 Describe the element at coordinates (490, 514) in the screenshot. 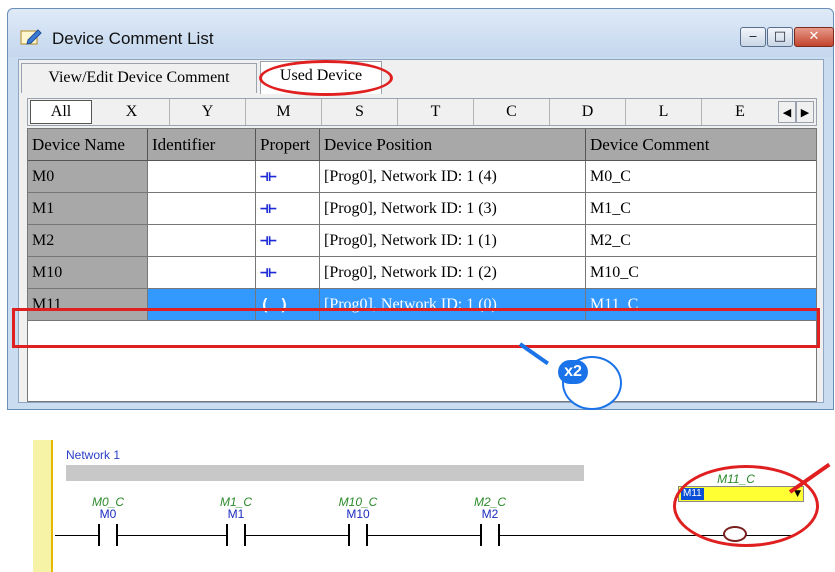

I see `contact-device: M2` at that location.